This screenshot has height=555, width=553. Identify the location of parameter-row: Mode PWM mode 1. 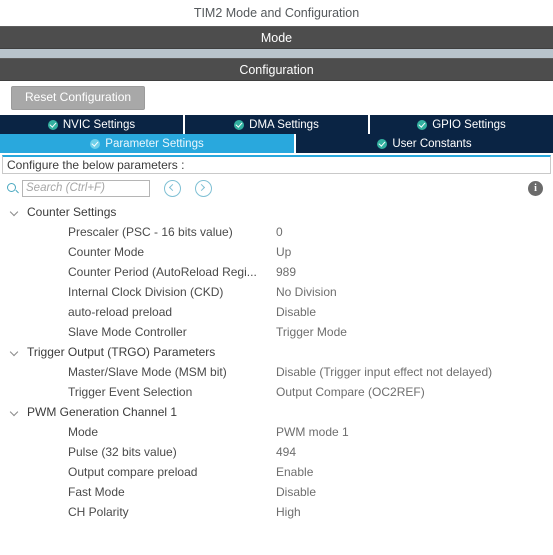
(276, 432).